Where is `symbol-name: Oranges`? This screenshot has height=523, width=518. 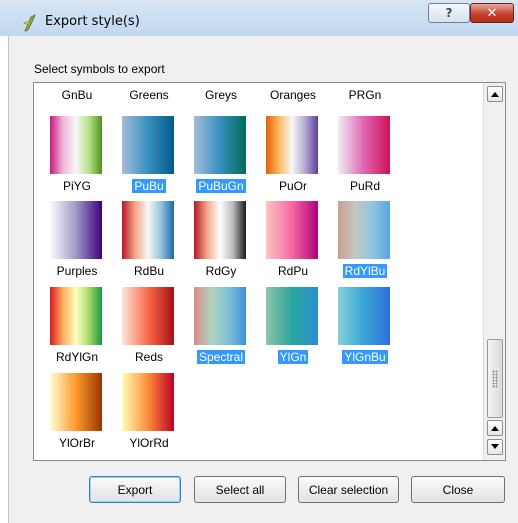
symbol-name: Oranges is located at coordinates (293, 95).